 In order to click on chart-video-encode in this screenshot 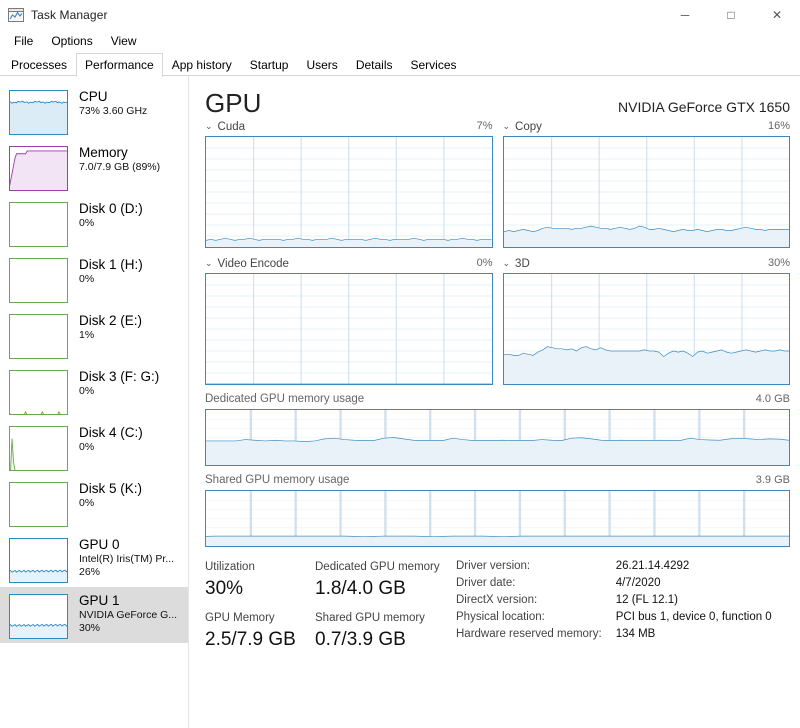, I will do `click(349, 329)`.